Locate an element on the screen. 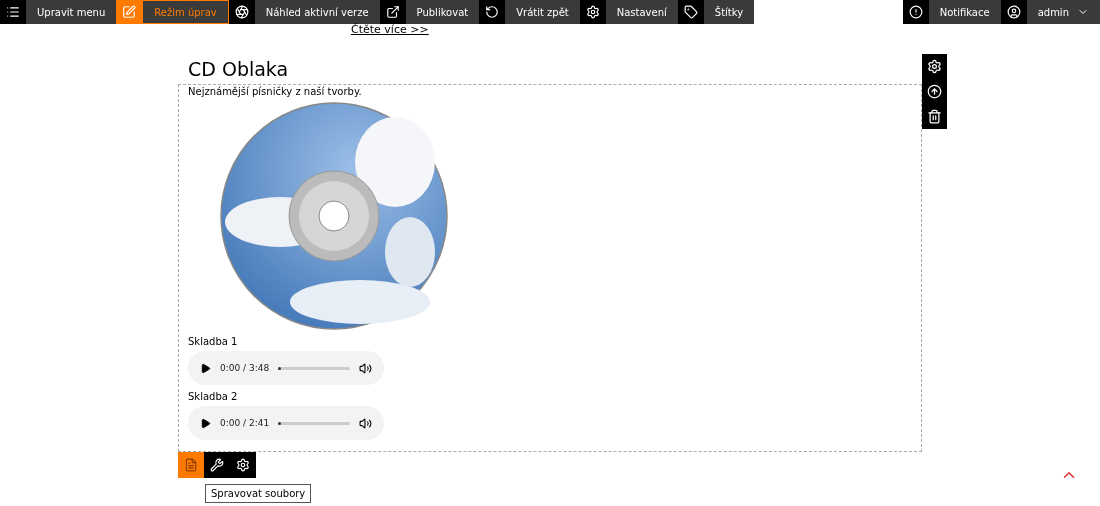 The height and width of the screenshot is (506, 1100). undo-icon is located at coordinates (492, 12).